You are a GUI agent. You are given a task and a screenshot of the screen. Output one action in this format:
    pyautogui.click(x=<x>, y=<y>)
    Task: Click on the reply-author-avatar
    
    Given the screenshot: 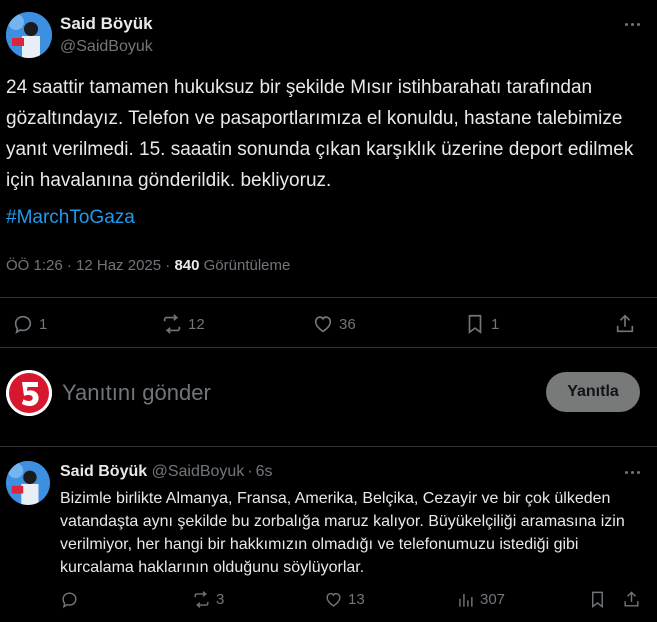 What is the action you would take?
    pyautogui.click(x=28, y=483)
    